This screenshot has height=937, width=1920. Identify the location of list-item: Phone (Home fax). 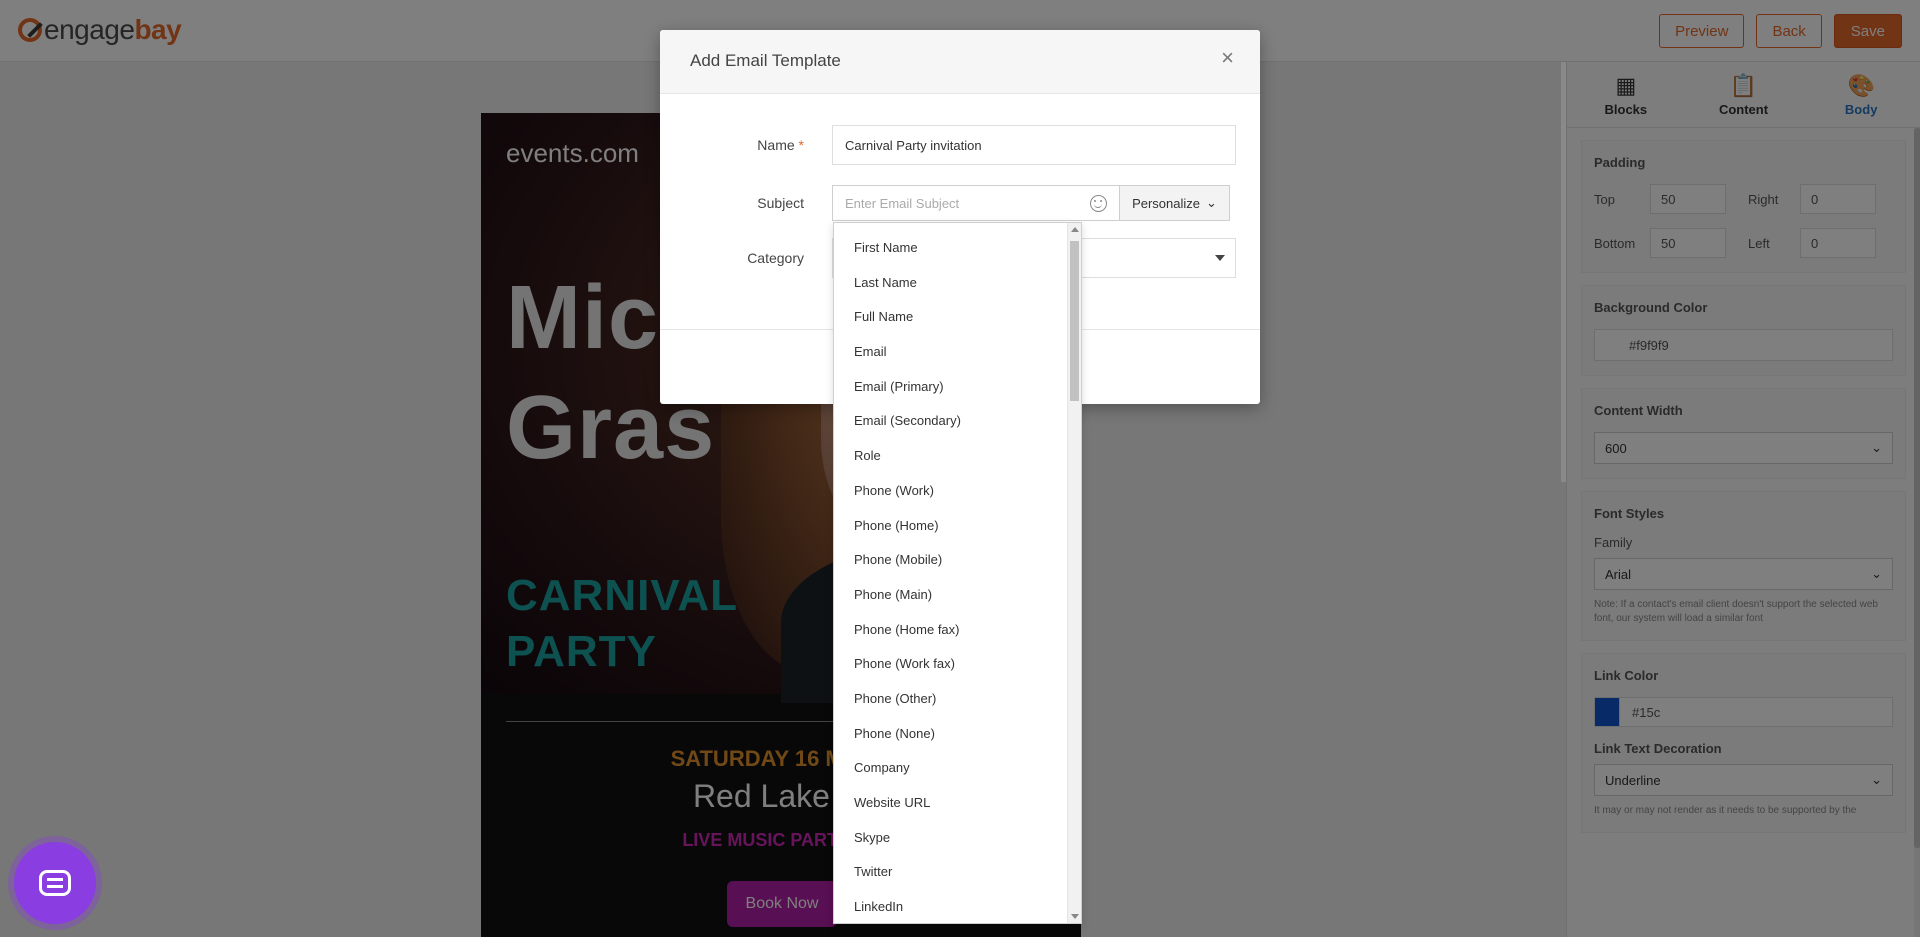
(957, 630).